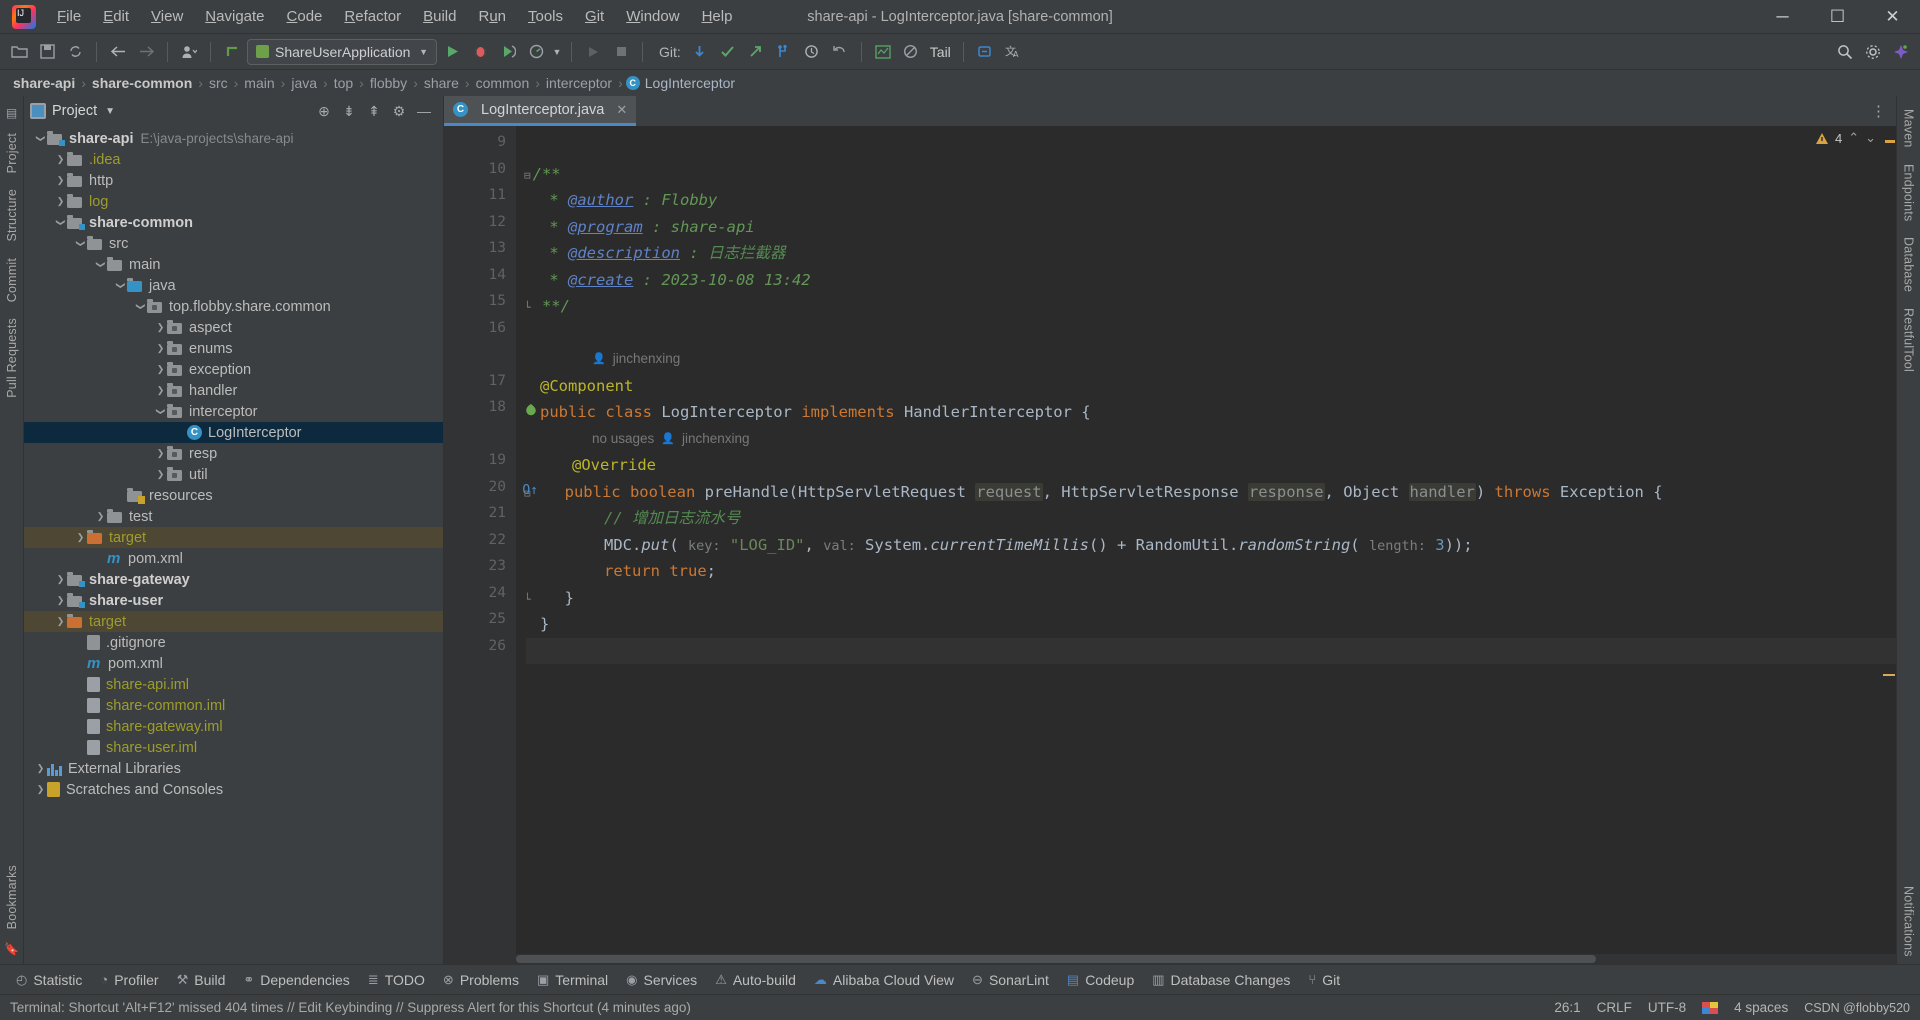 This screenshot has width=1920, height=1020. I want to click on code-line-12: * @program : share-api, so click(1211, 227).